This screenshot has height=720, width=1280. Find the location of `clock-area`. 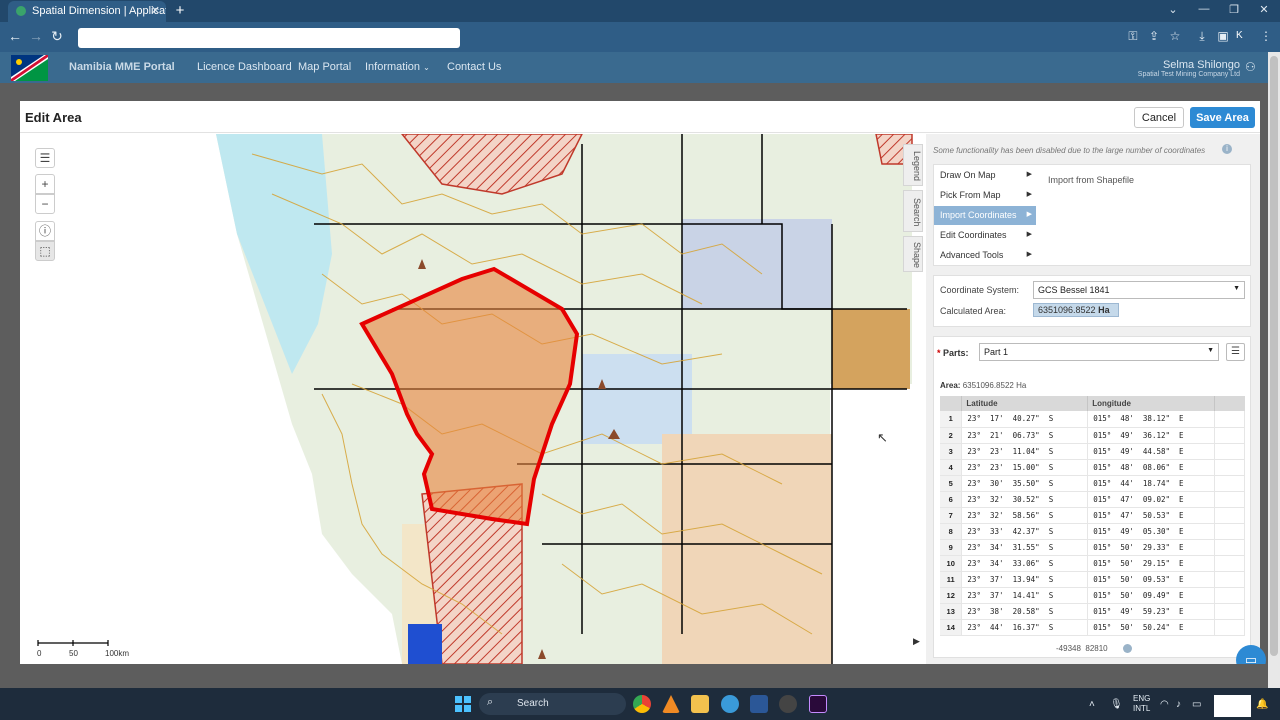

clock-area is located at coordinates (1232, 706).